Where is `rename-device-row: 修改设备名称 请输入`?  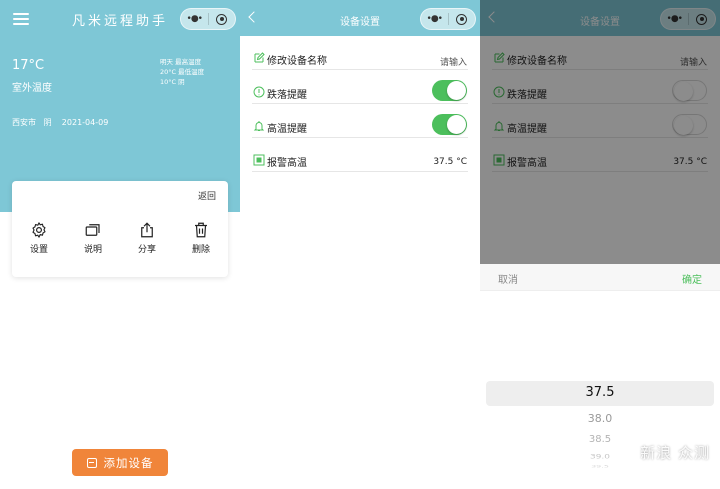 rename-device-row: 修改设备名称 请输入 is located at coordinates (360, 53).